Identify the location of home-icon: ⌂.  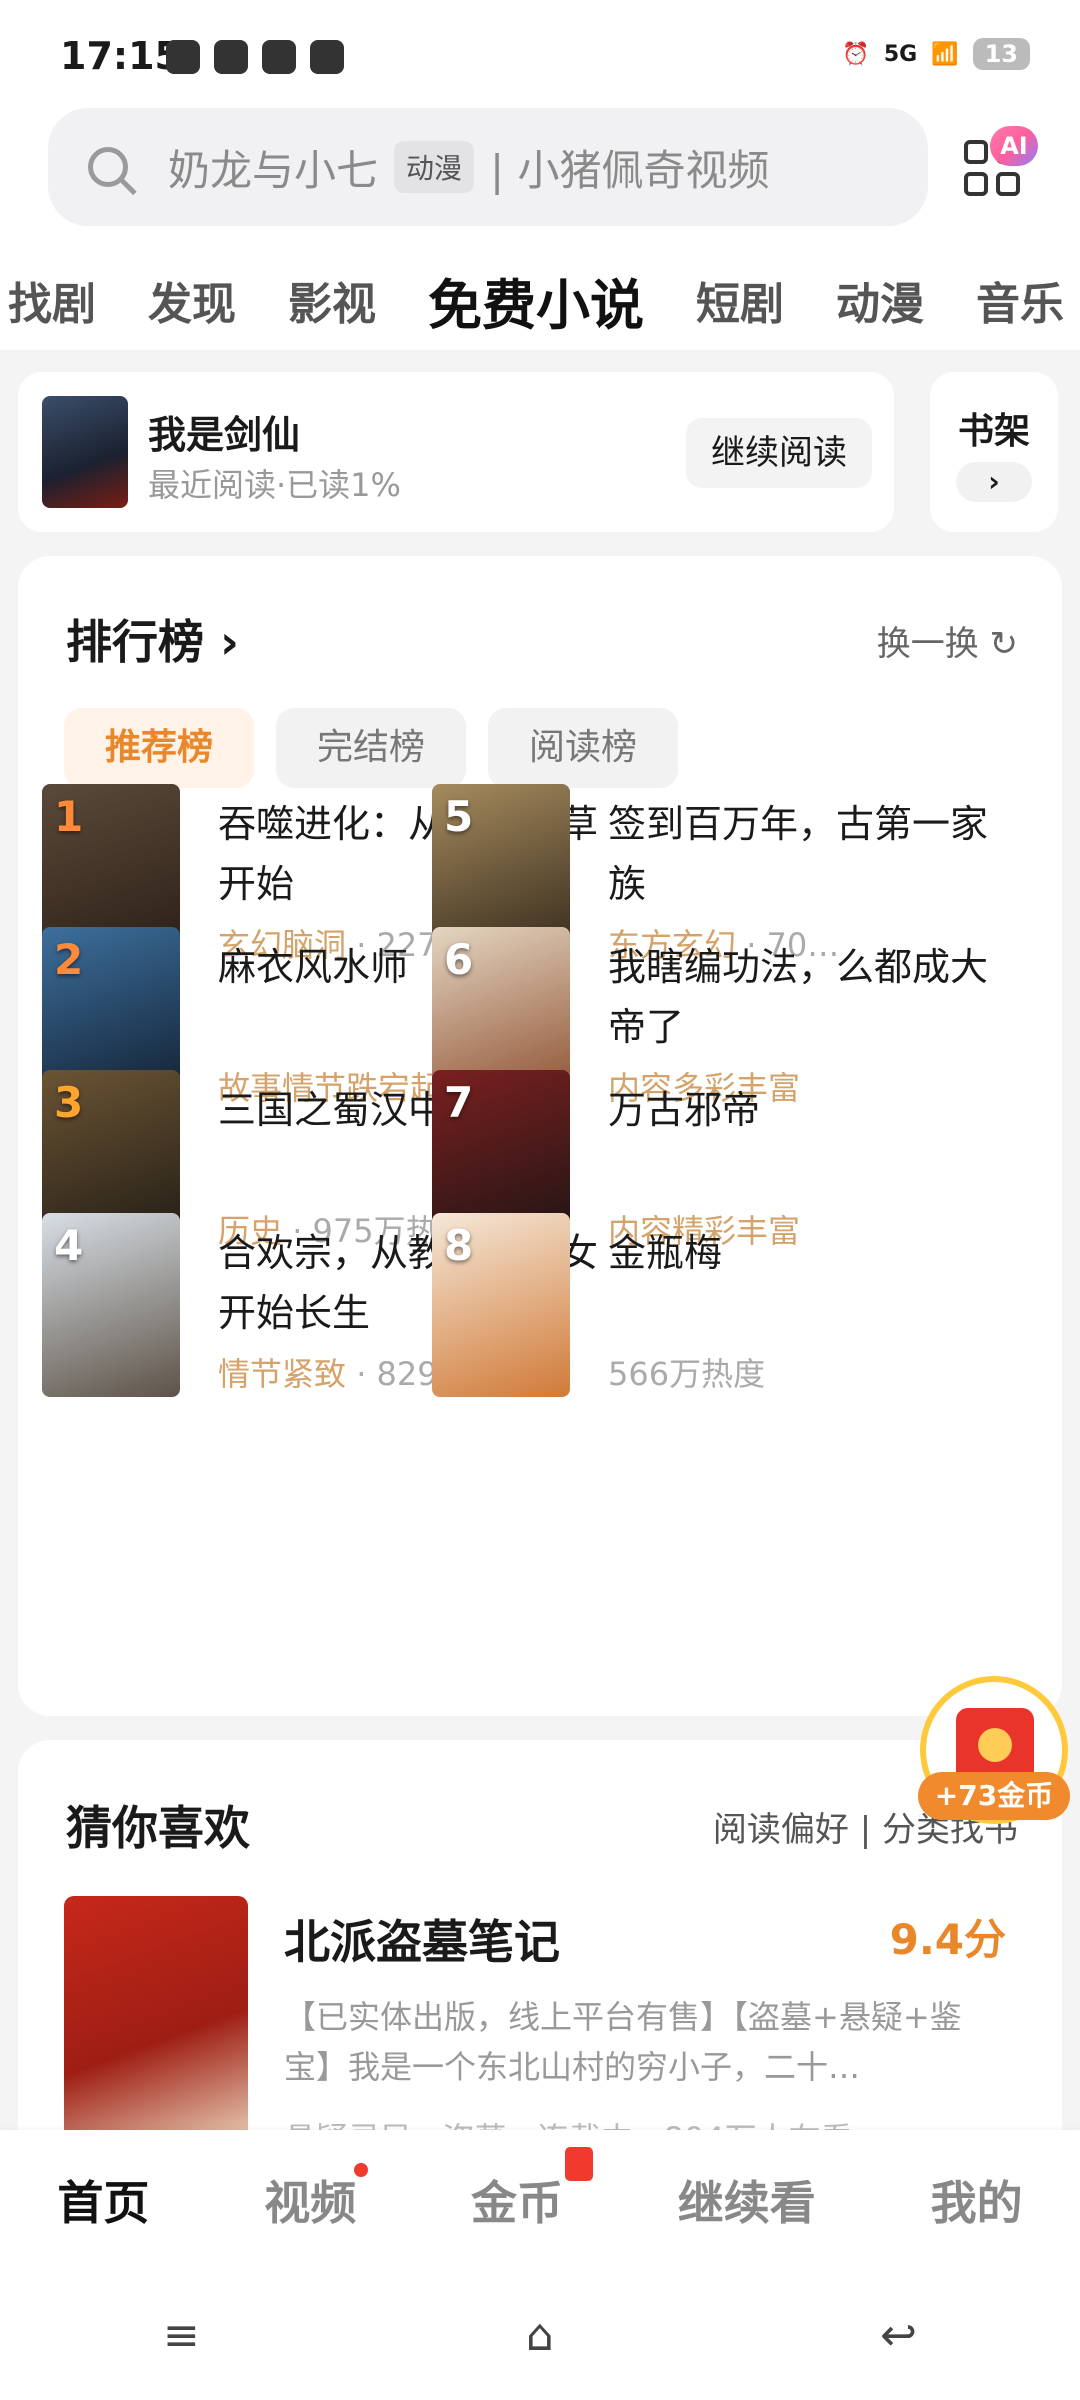
(540, 2335).